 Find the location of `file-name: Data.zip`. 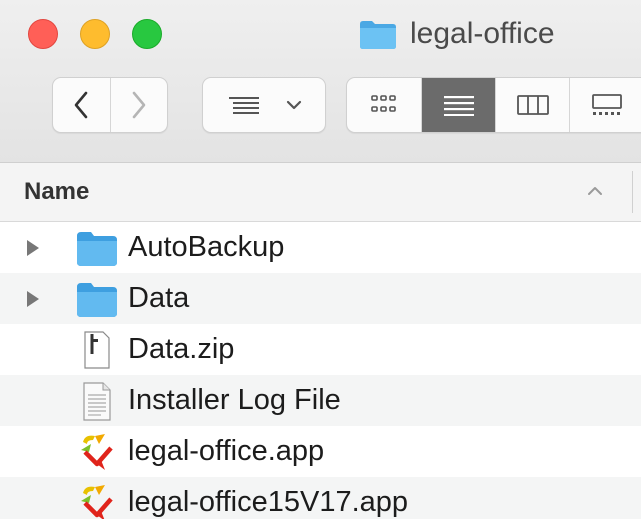

file-name: Data.zip is located at coordinates (181, 349).